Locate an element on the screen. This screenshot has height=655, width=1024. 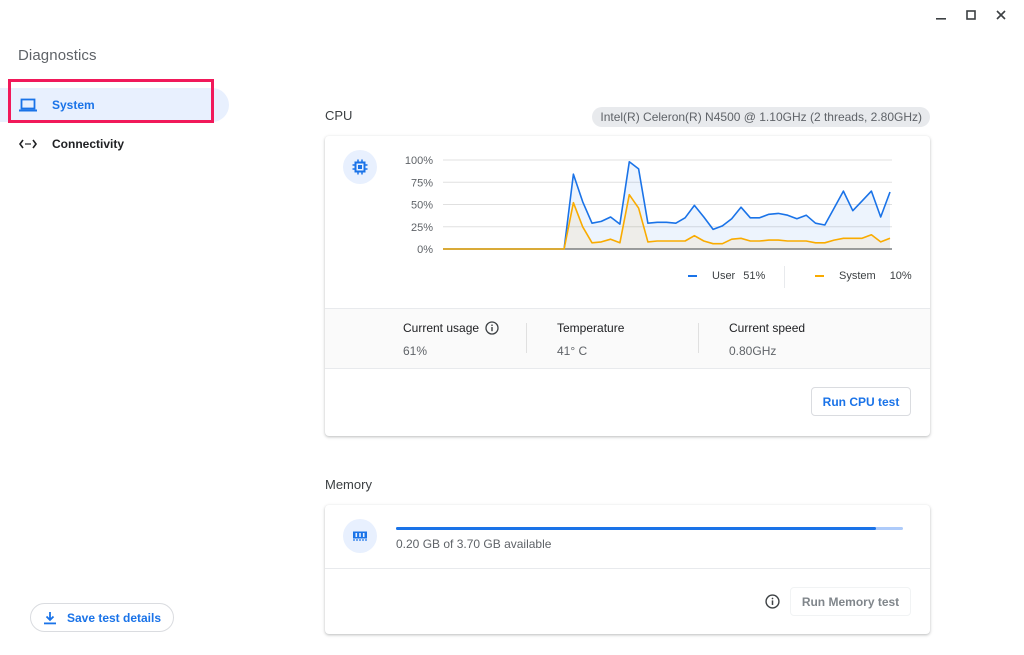
legend-user: User 51% is located at coordinates (726, 276).